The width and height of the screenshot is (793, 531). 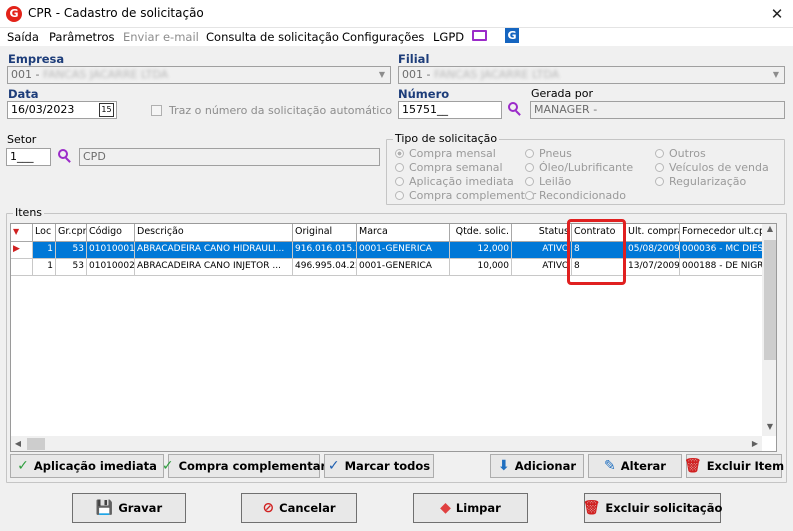 What do you see at coordinates (733, 466) in the screenshot?
I see `excluir-item-button: 🗑 Excluir Item` at bounding box center [733, 466].